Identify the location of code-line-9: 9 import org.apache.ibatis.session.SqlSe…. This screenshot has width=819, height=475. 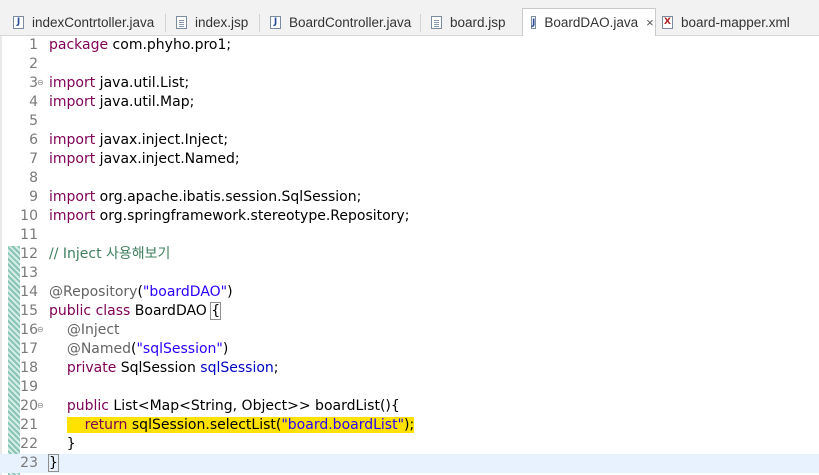
(409, 197).